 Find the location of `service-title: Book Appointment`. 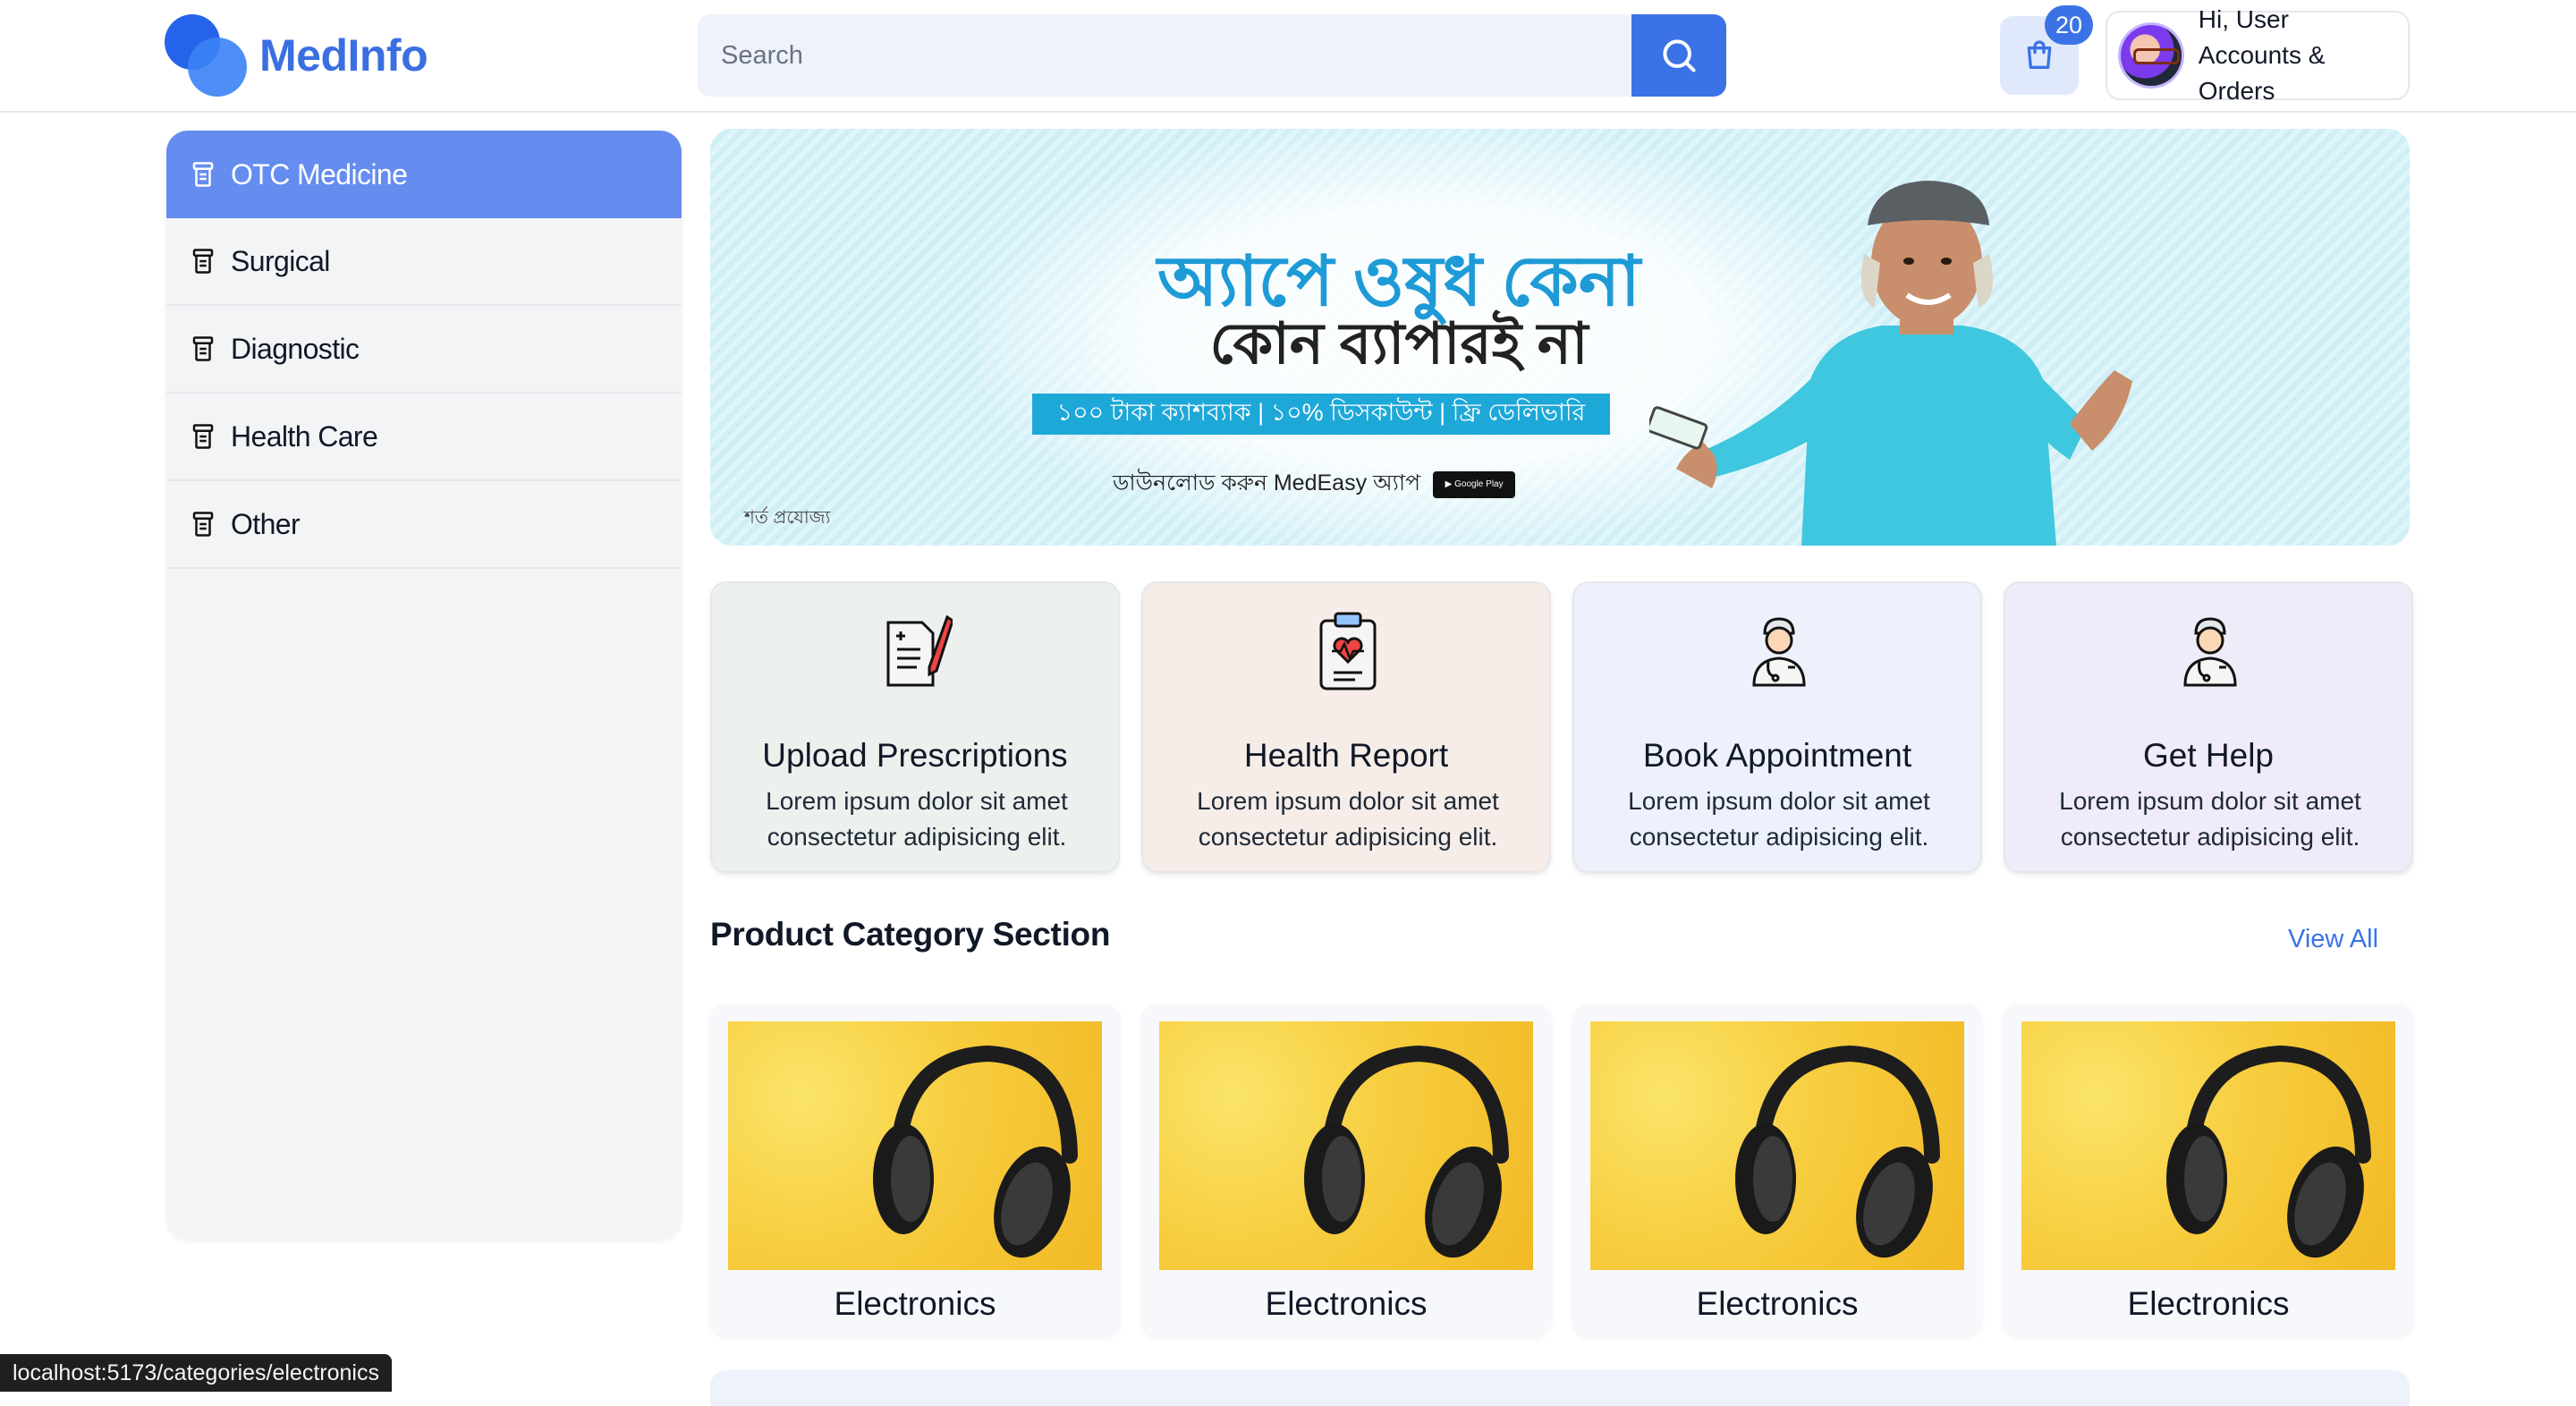

service-title: Book Appointment is located at coordinates (1777, 756).